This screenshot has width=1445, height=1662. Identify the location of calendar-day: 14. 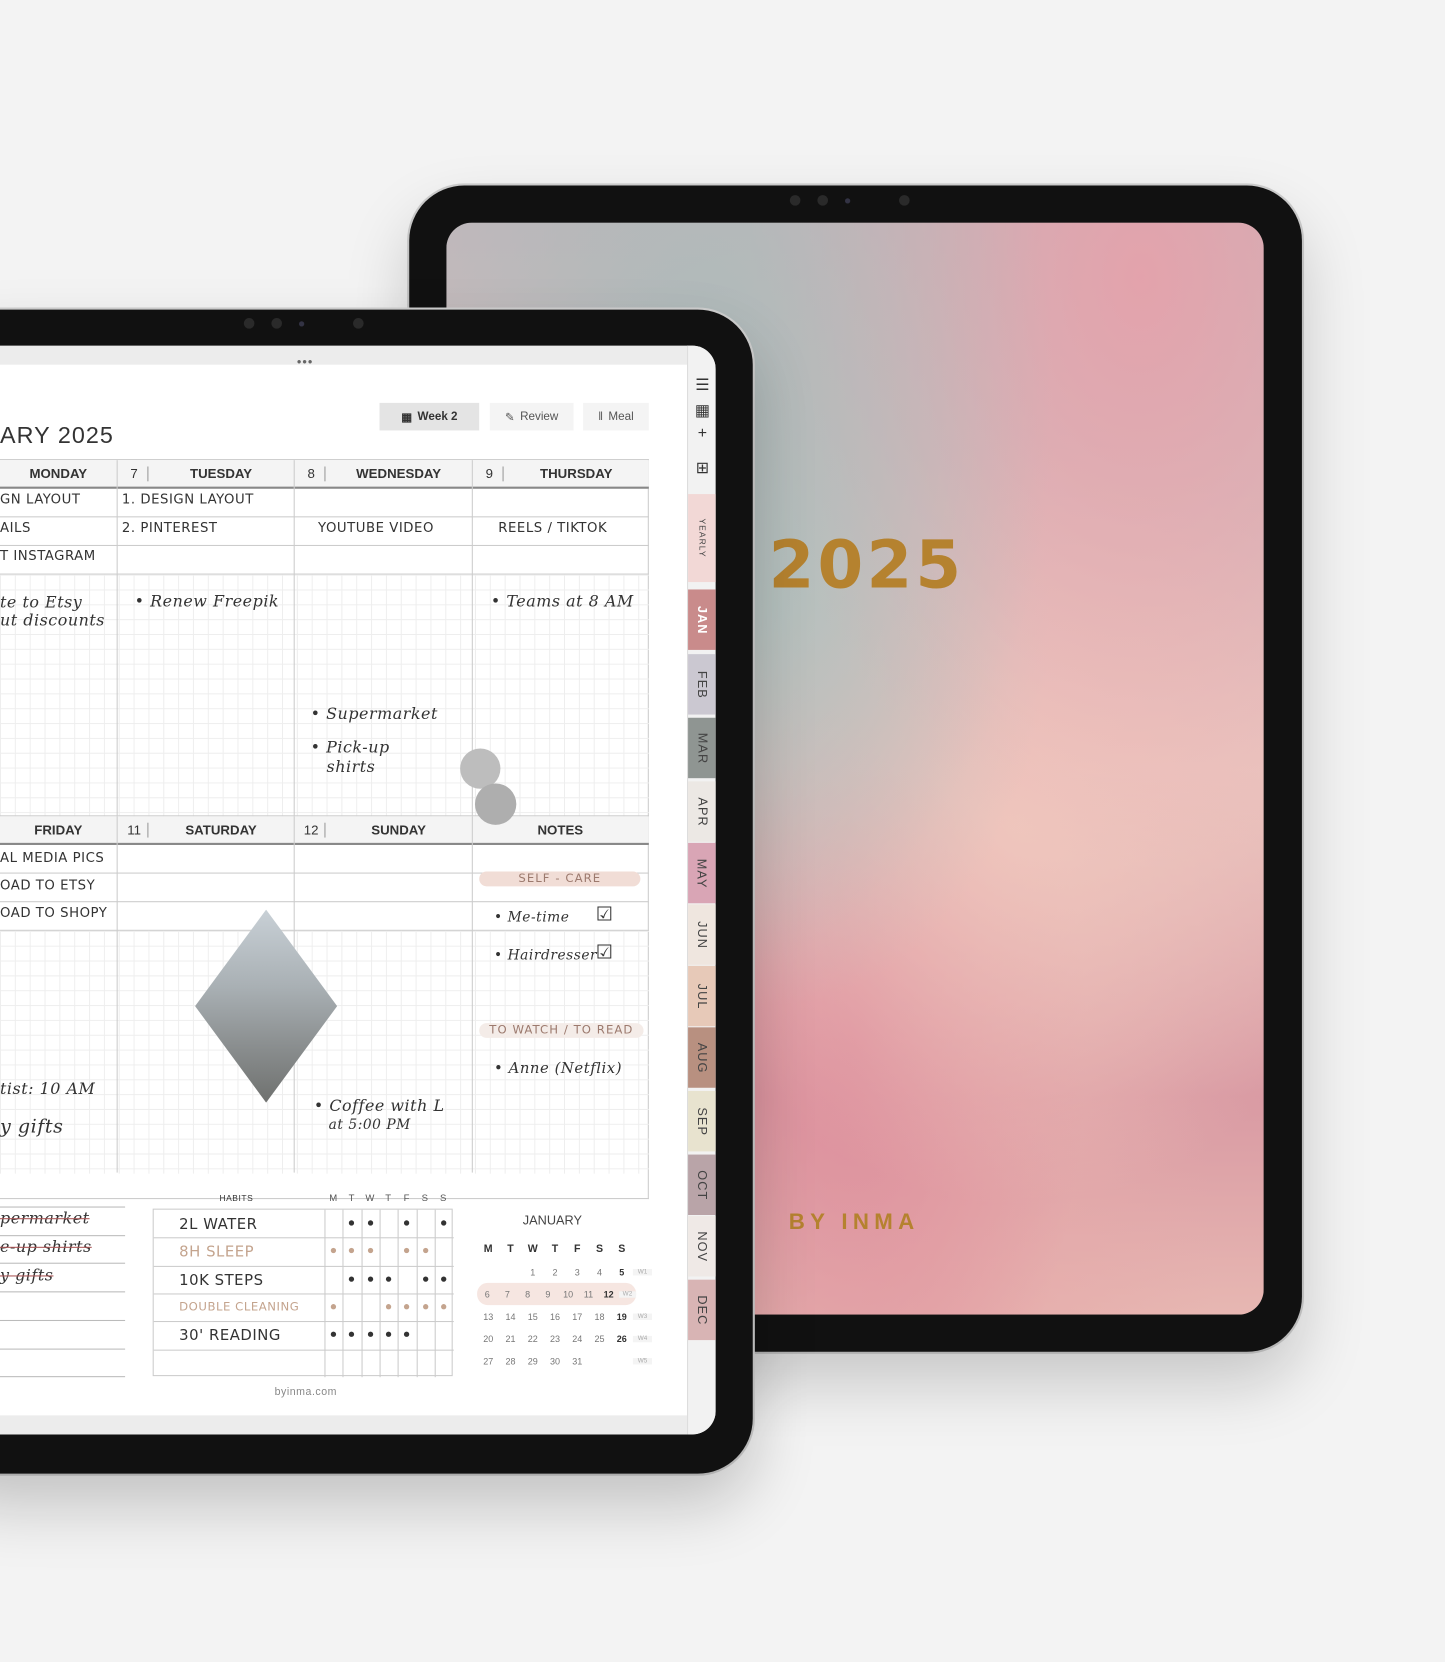
(510, 1316).